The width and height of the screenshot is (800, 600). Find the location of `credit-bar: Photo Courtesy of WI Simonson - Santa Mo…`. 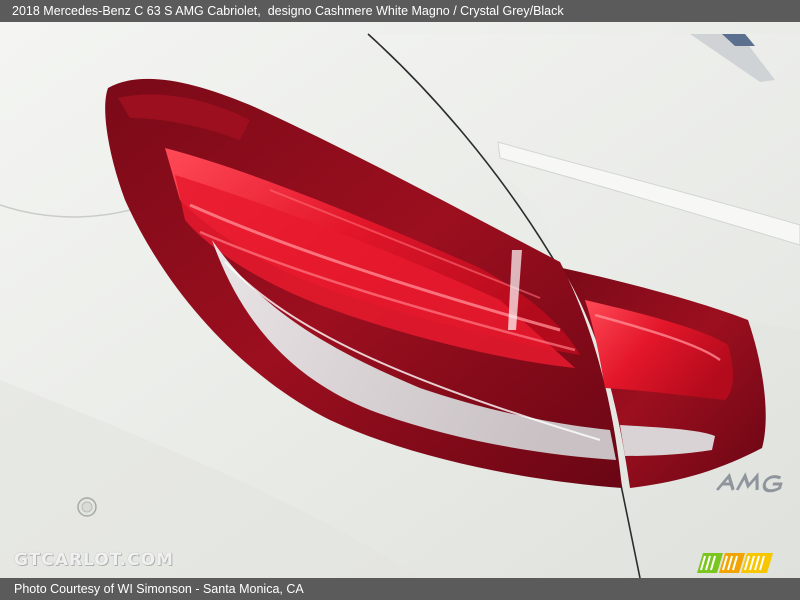

credit-bar: Photo Courtesy of WI Simonson - Santa Mo… is located at coordinates (400, 589).